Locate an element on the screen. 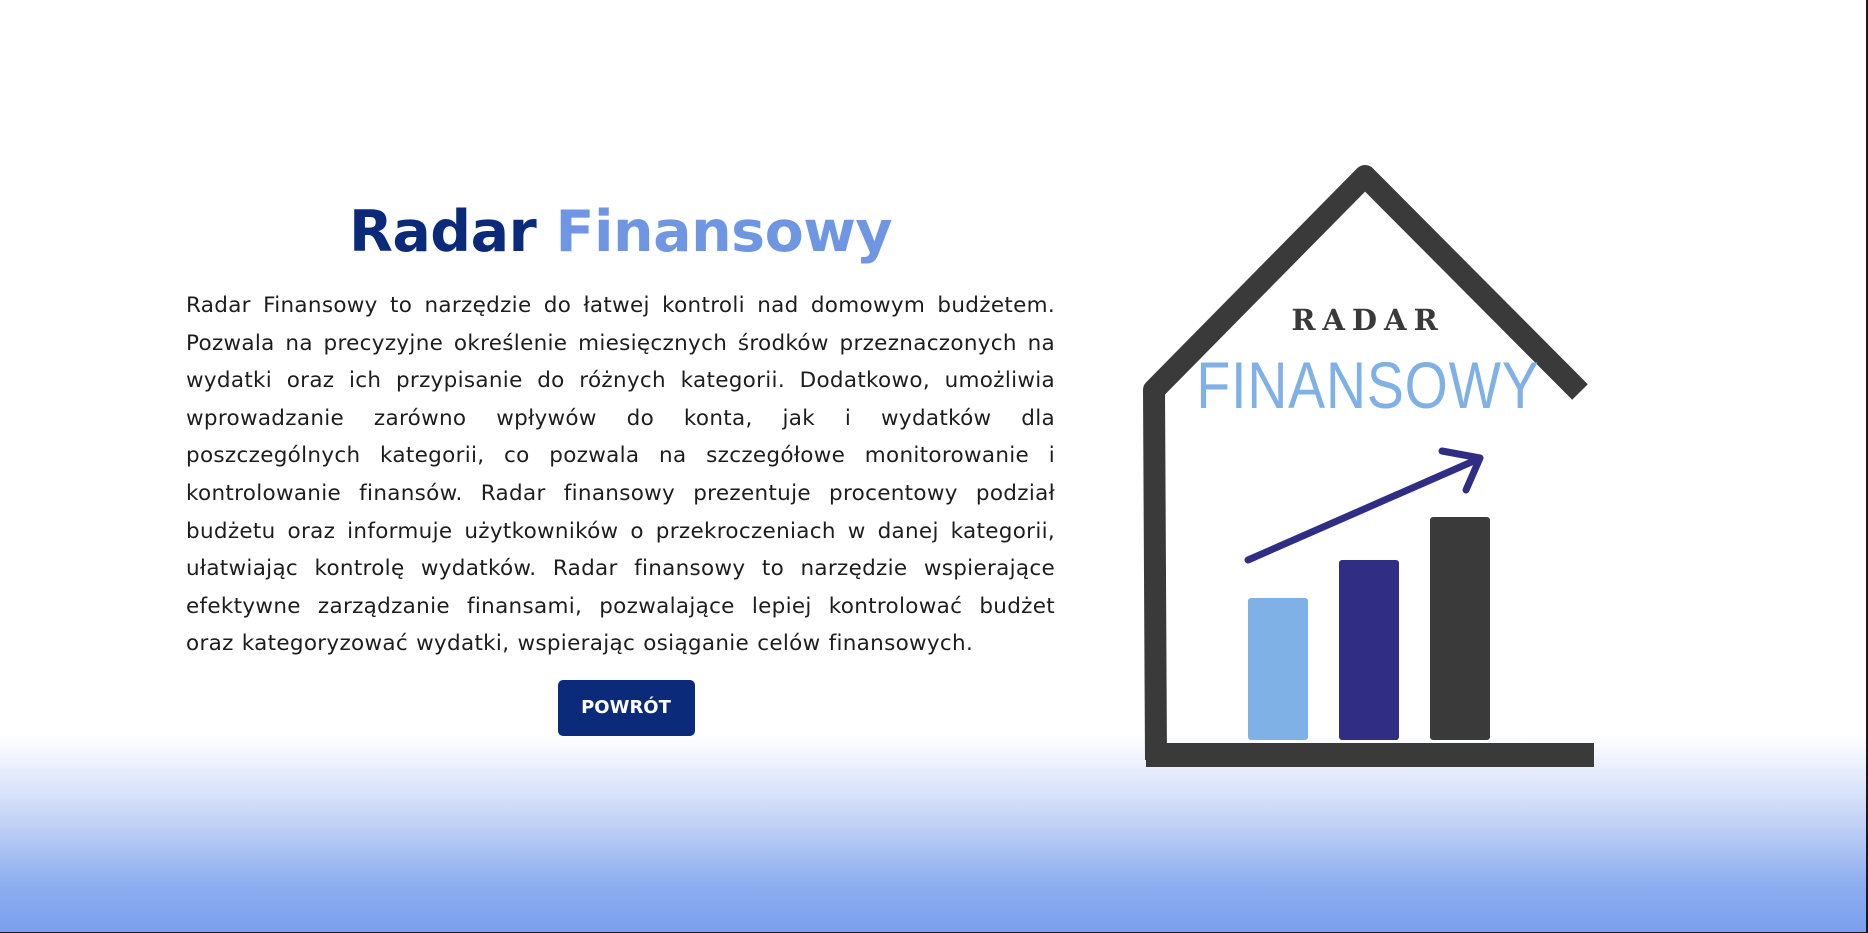 This screenshot has width=1868, height=933. page-title: Radar Finansowy is located at coordinates (620, 232).